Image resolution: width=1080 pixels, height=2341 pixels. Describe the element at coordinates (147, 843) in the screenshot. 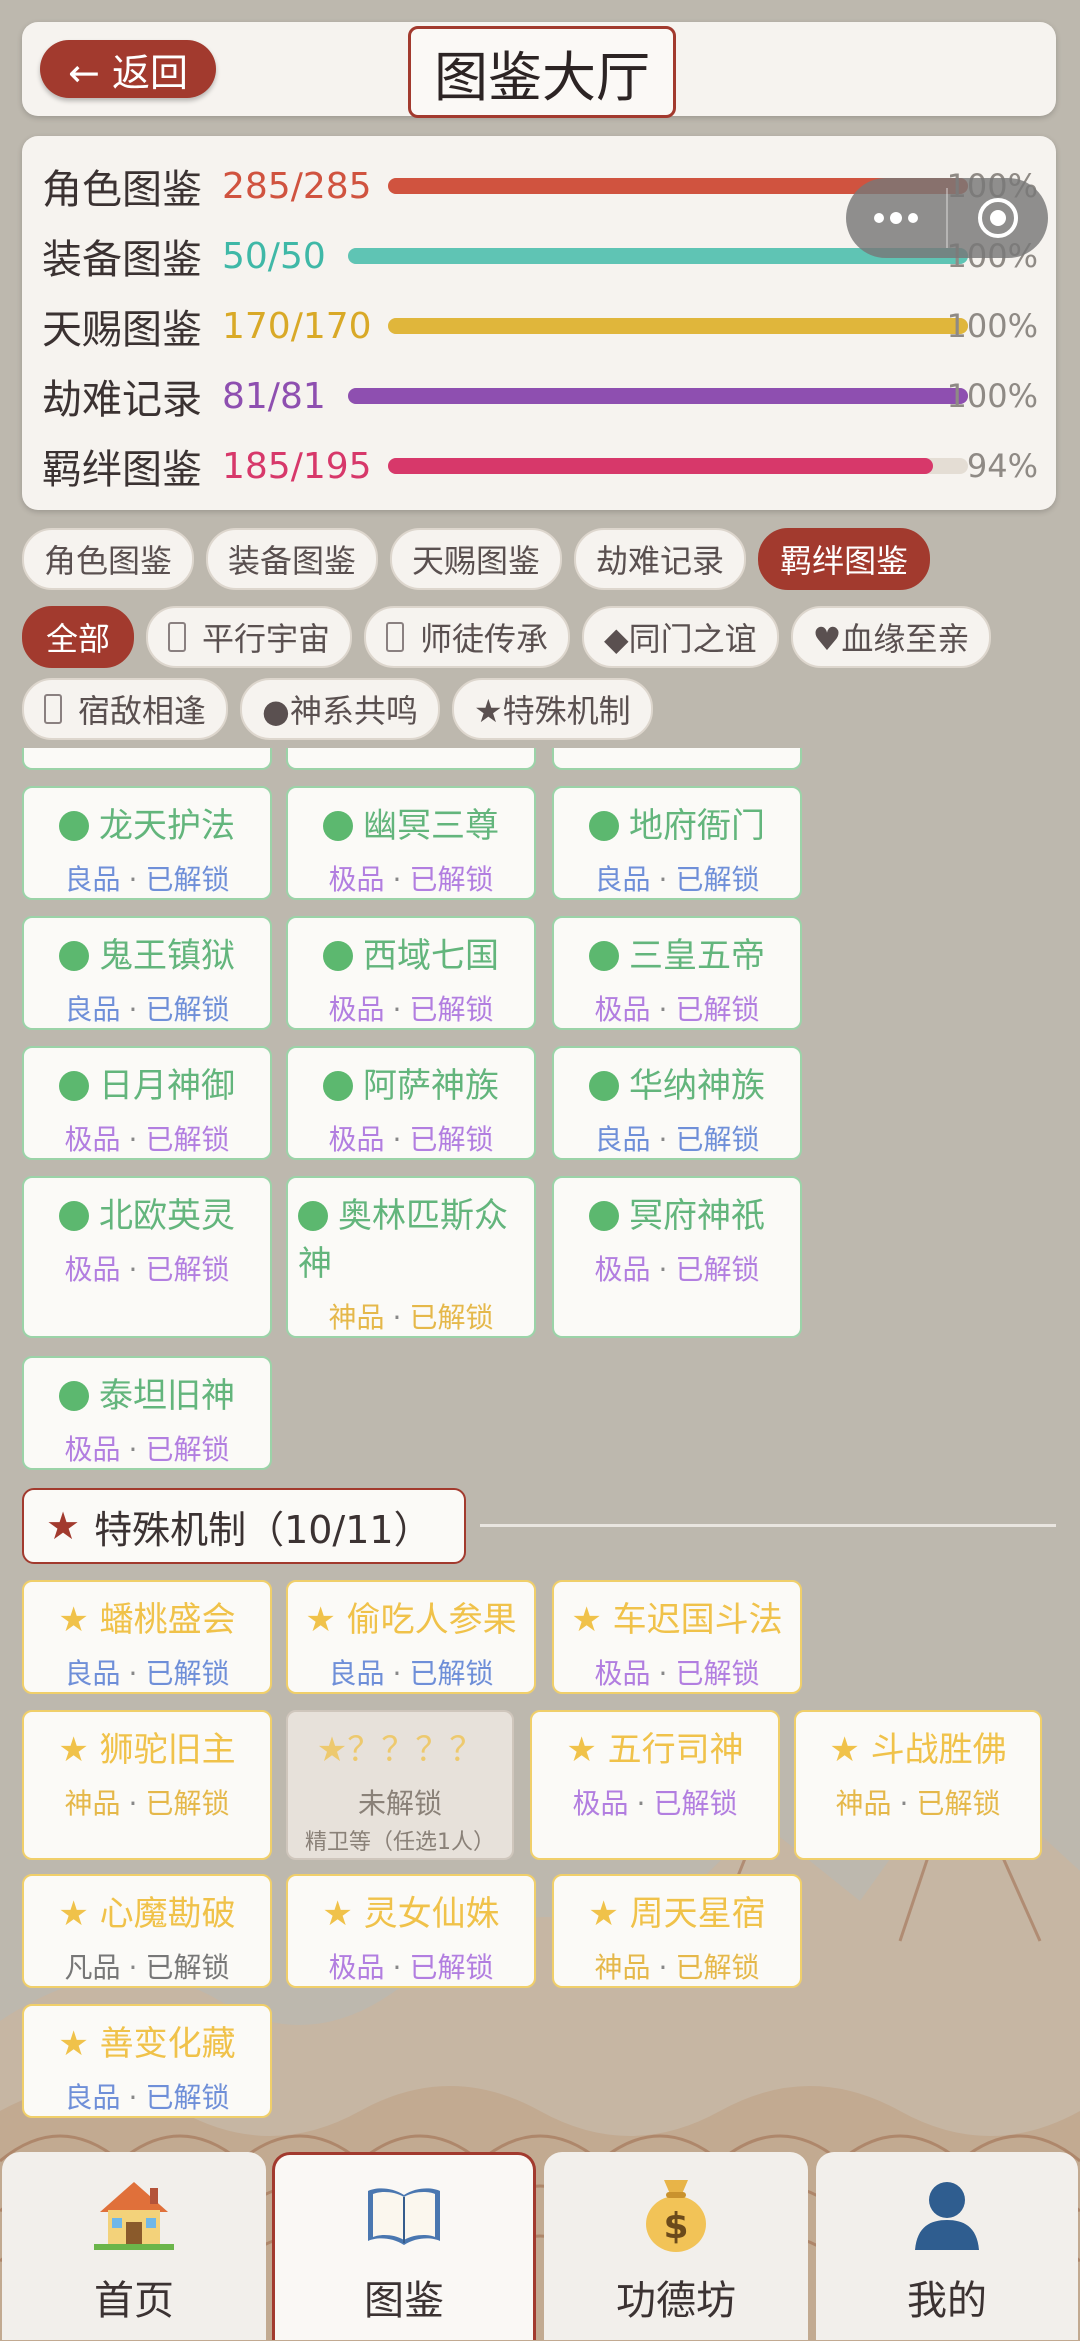

I see `bond-card: 龙天护法 良品 · 已解锁` at that location.